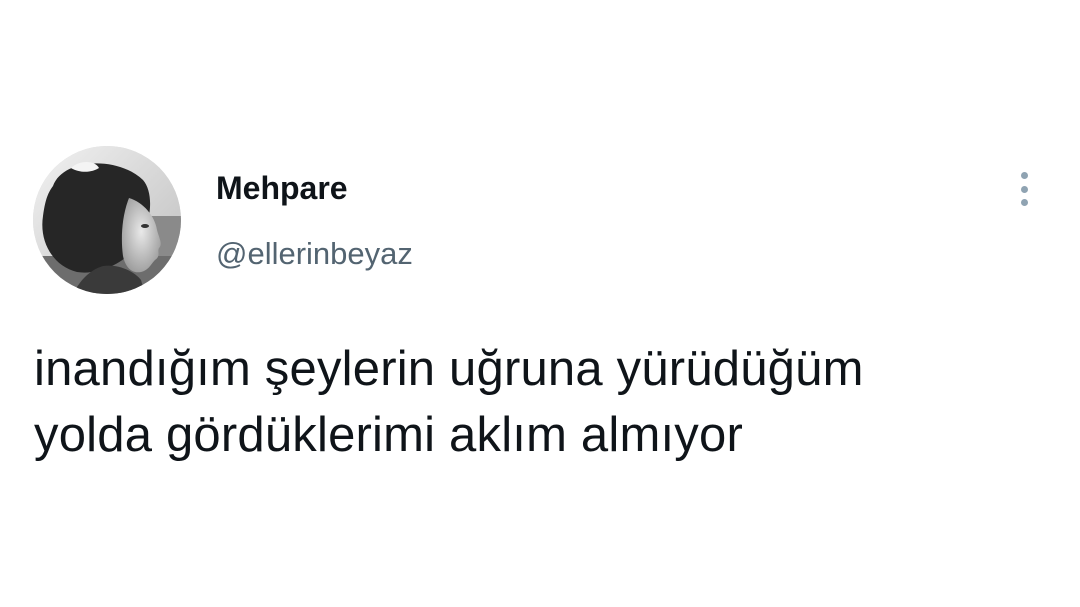 The width and height of the screenshot is (1080, 607). Describe the element at coordinates (314, 254) in the screenshot. I see `author-handle: @ellerinbeyaz` at that location.